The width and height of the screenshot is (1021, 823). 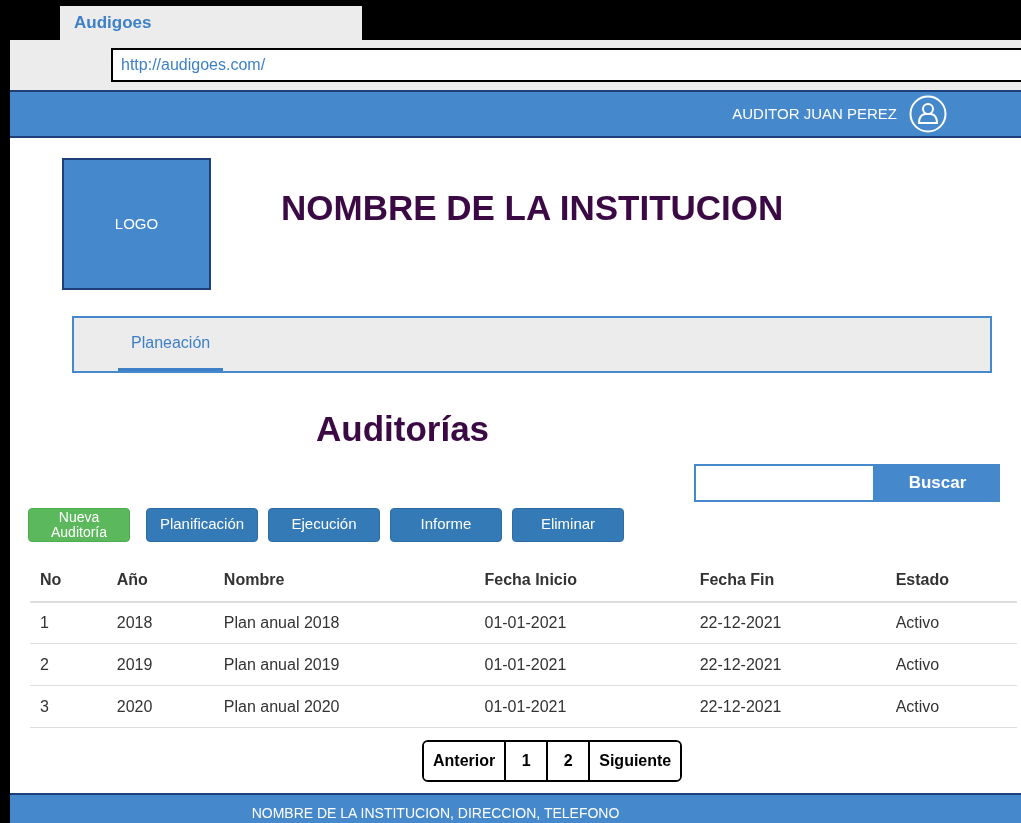 What do you see at coordinates (928, 114) in the screenshot?
I see `user-icon` at bounding box center [928, 114].